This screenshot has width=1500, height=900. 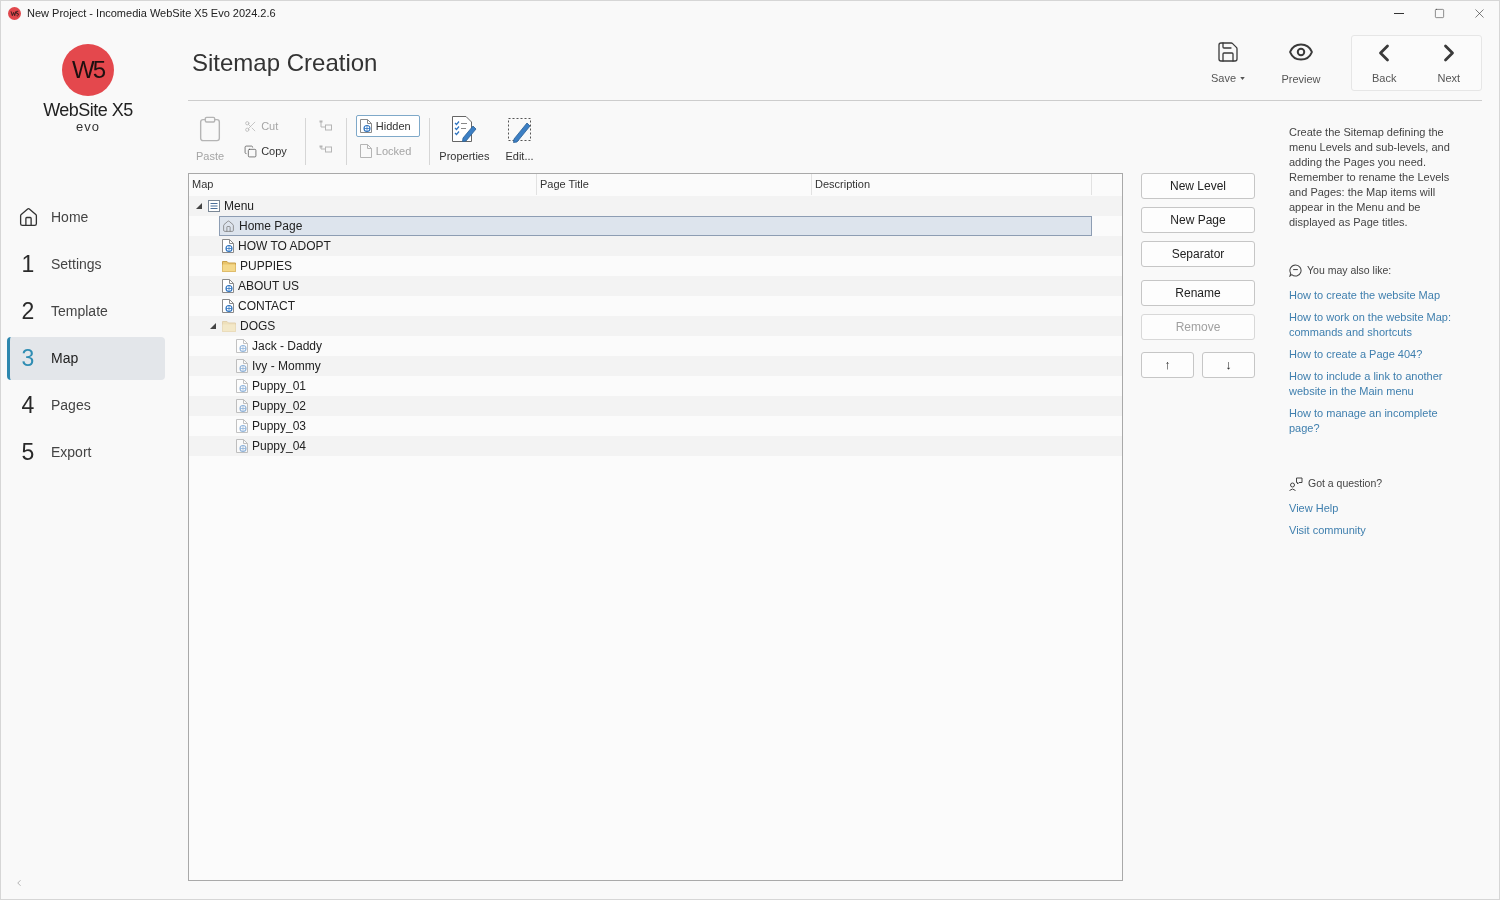 What do you see at coordinates (28, 405) in the screenshot?
I see `step-number: 4` at bounding box center [28, 405].